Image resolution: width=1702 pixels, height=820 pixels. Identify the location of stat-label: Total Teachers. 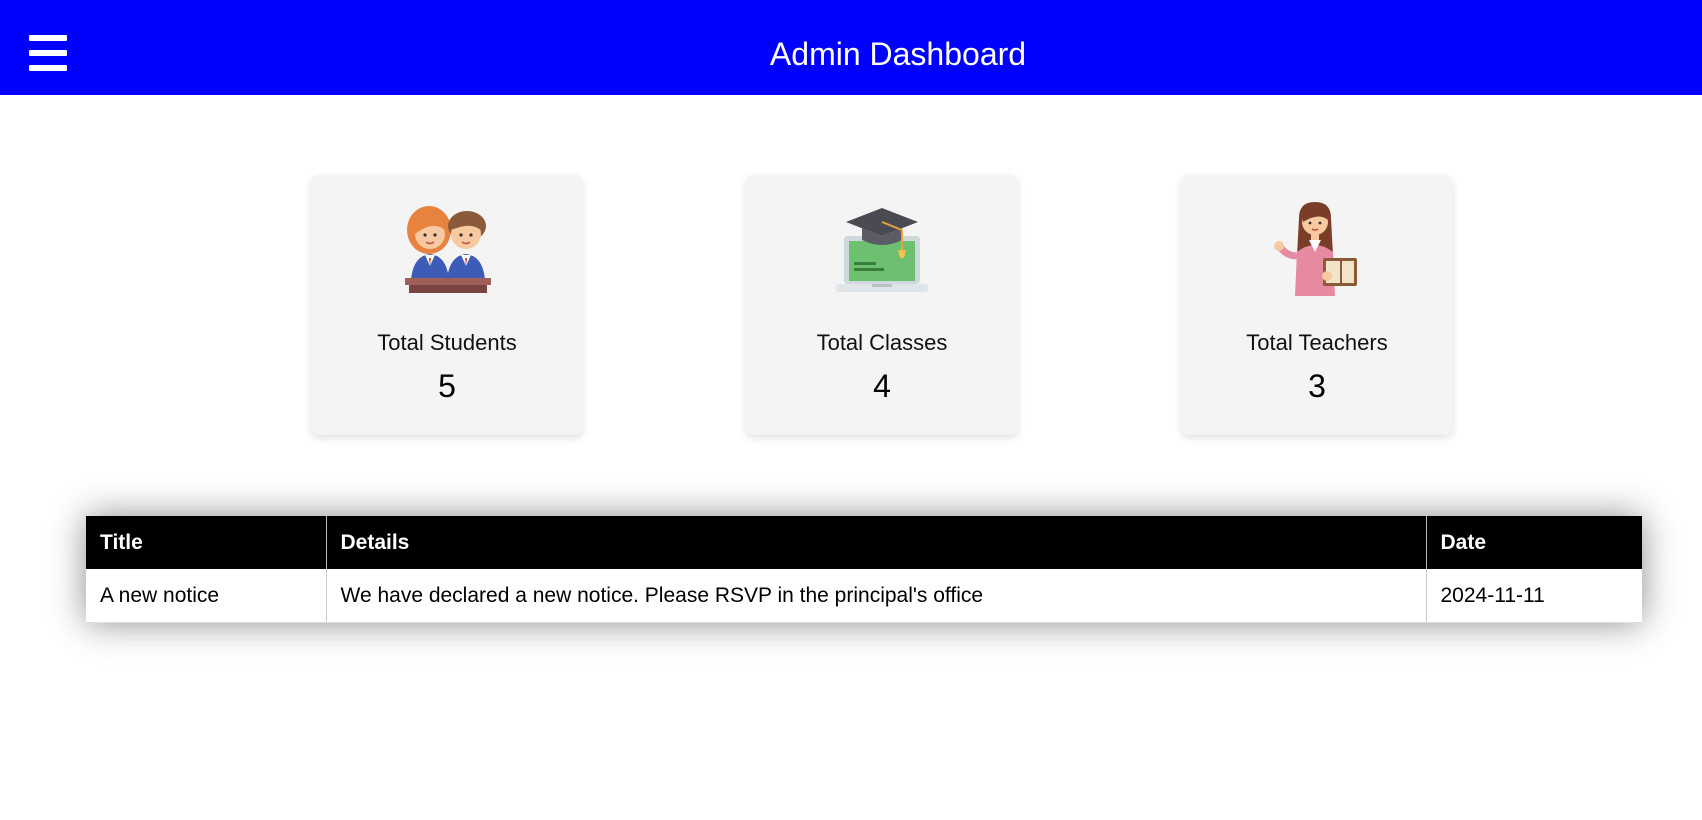
(1317, 342).